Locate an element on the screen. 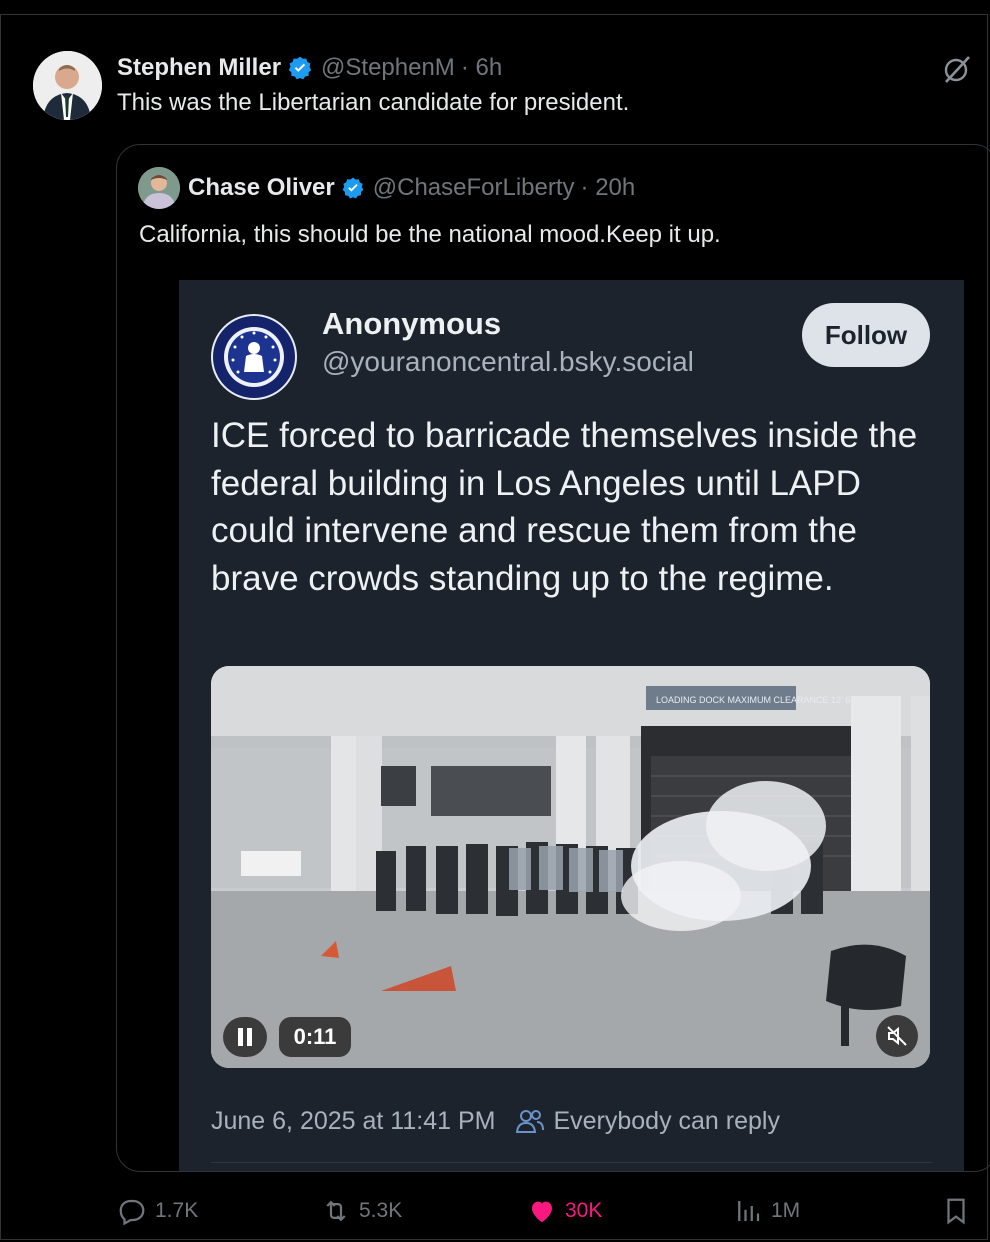 The width and height of the screenshot is (990, 1242). people-icon is located at coordinates (530, 1121).